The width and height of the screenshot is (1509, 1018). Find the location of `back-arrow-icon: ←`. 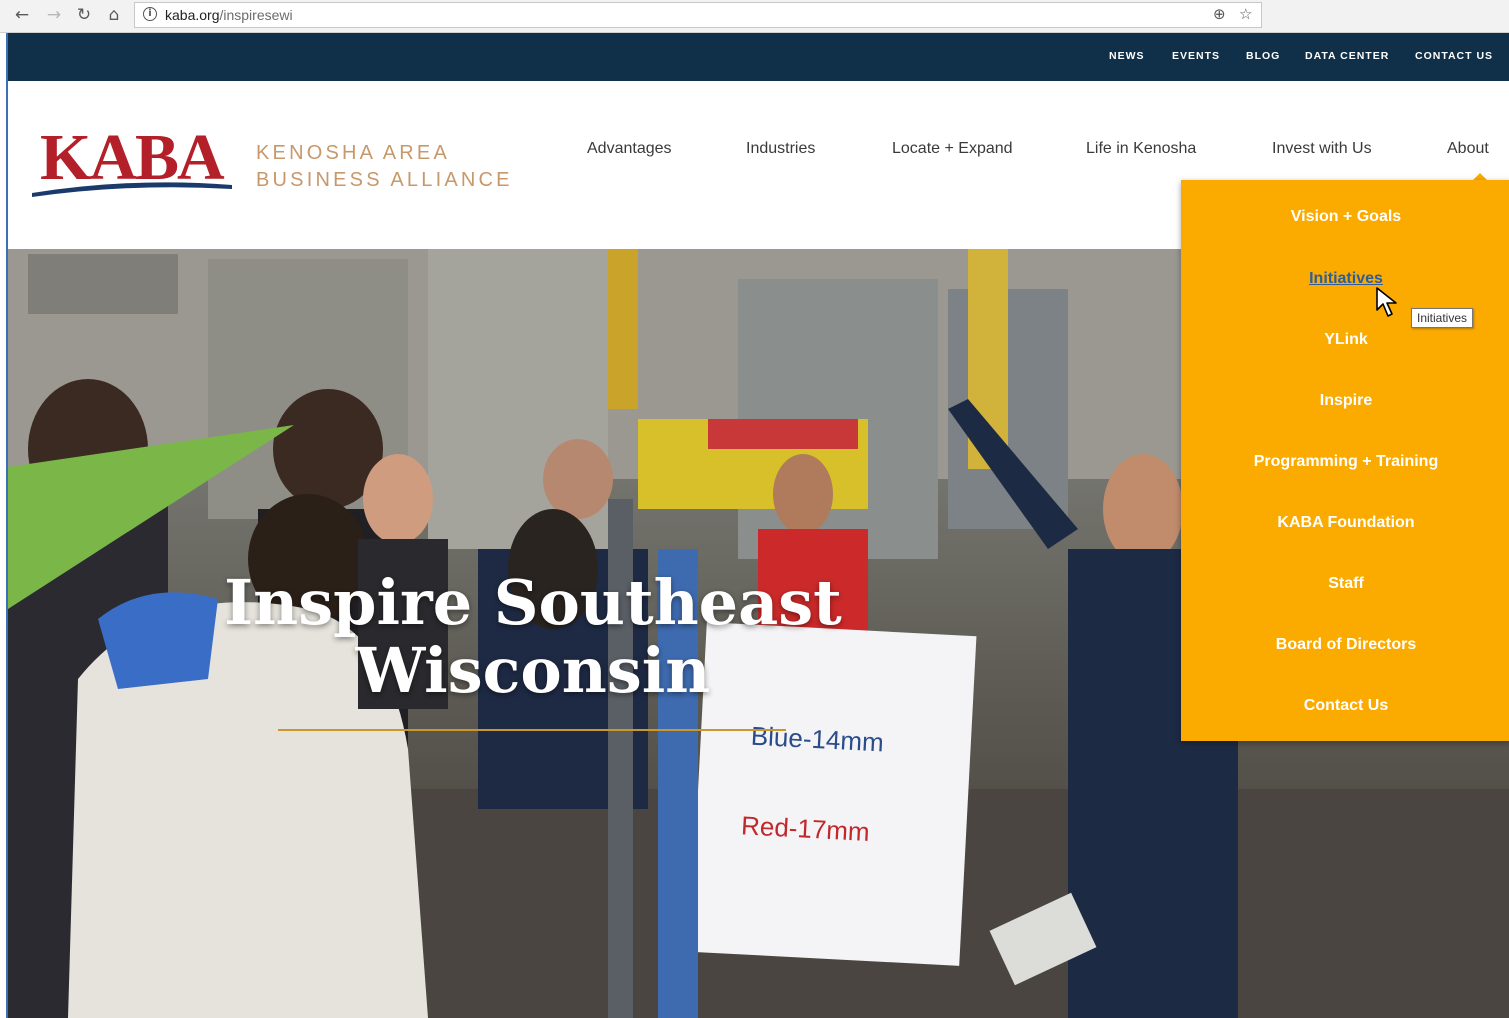

back-arrow-icon: ← is located at coordinates (22, 15).